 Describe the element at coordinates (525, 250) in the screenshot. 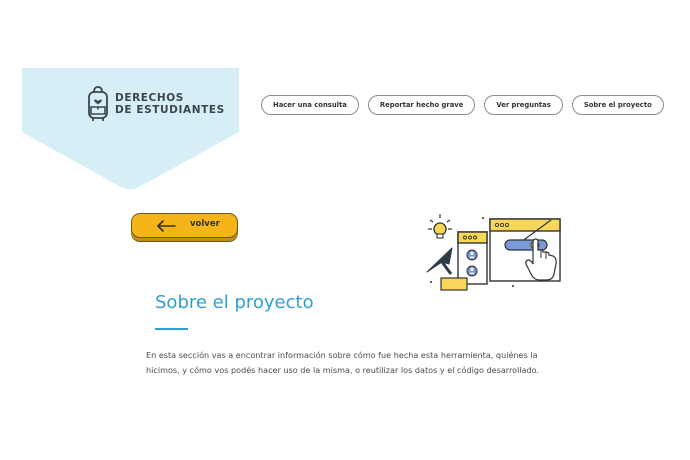

I see `browser-window` at that location.